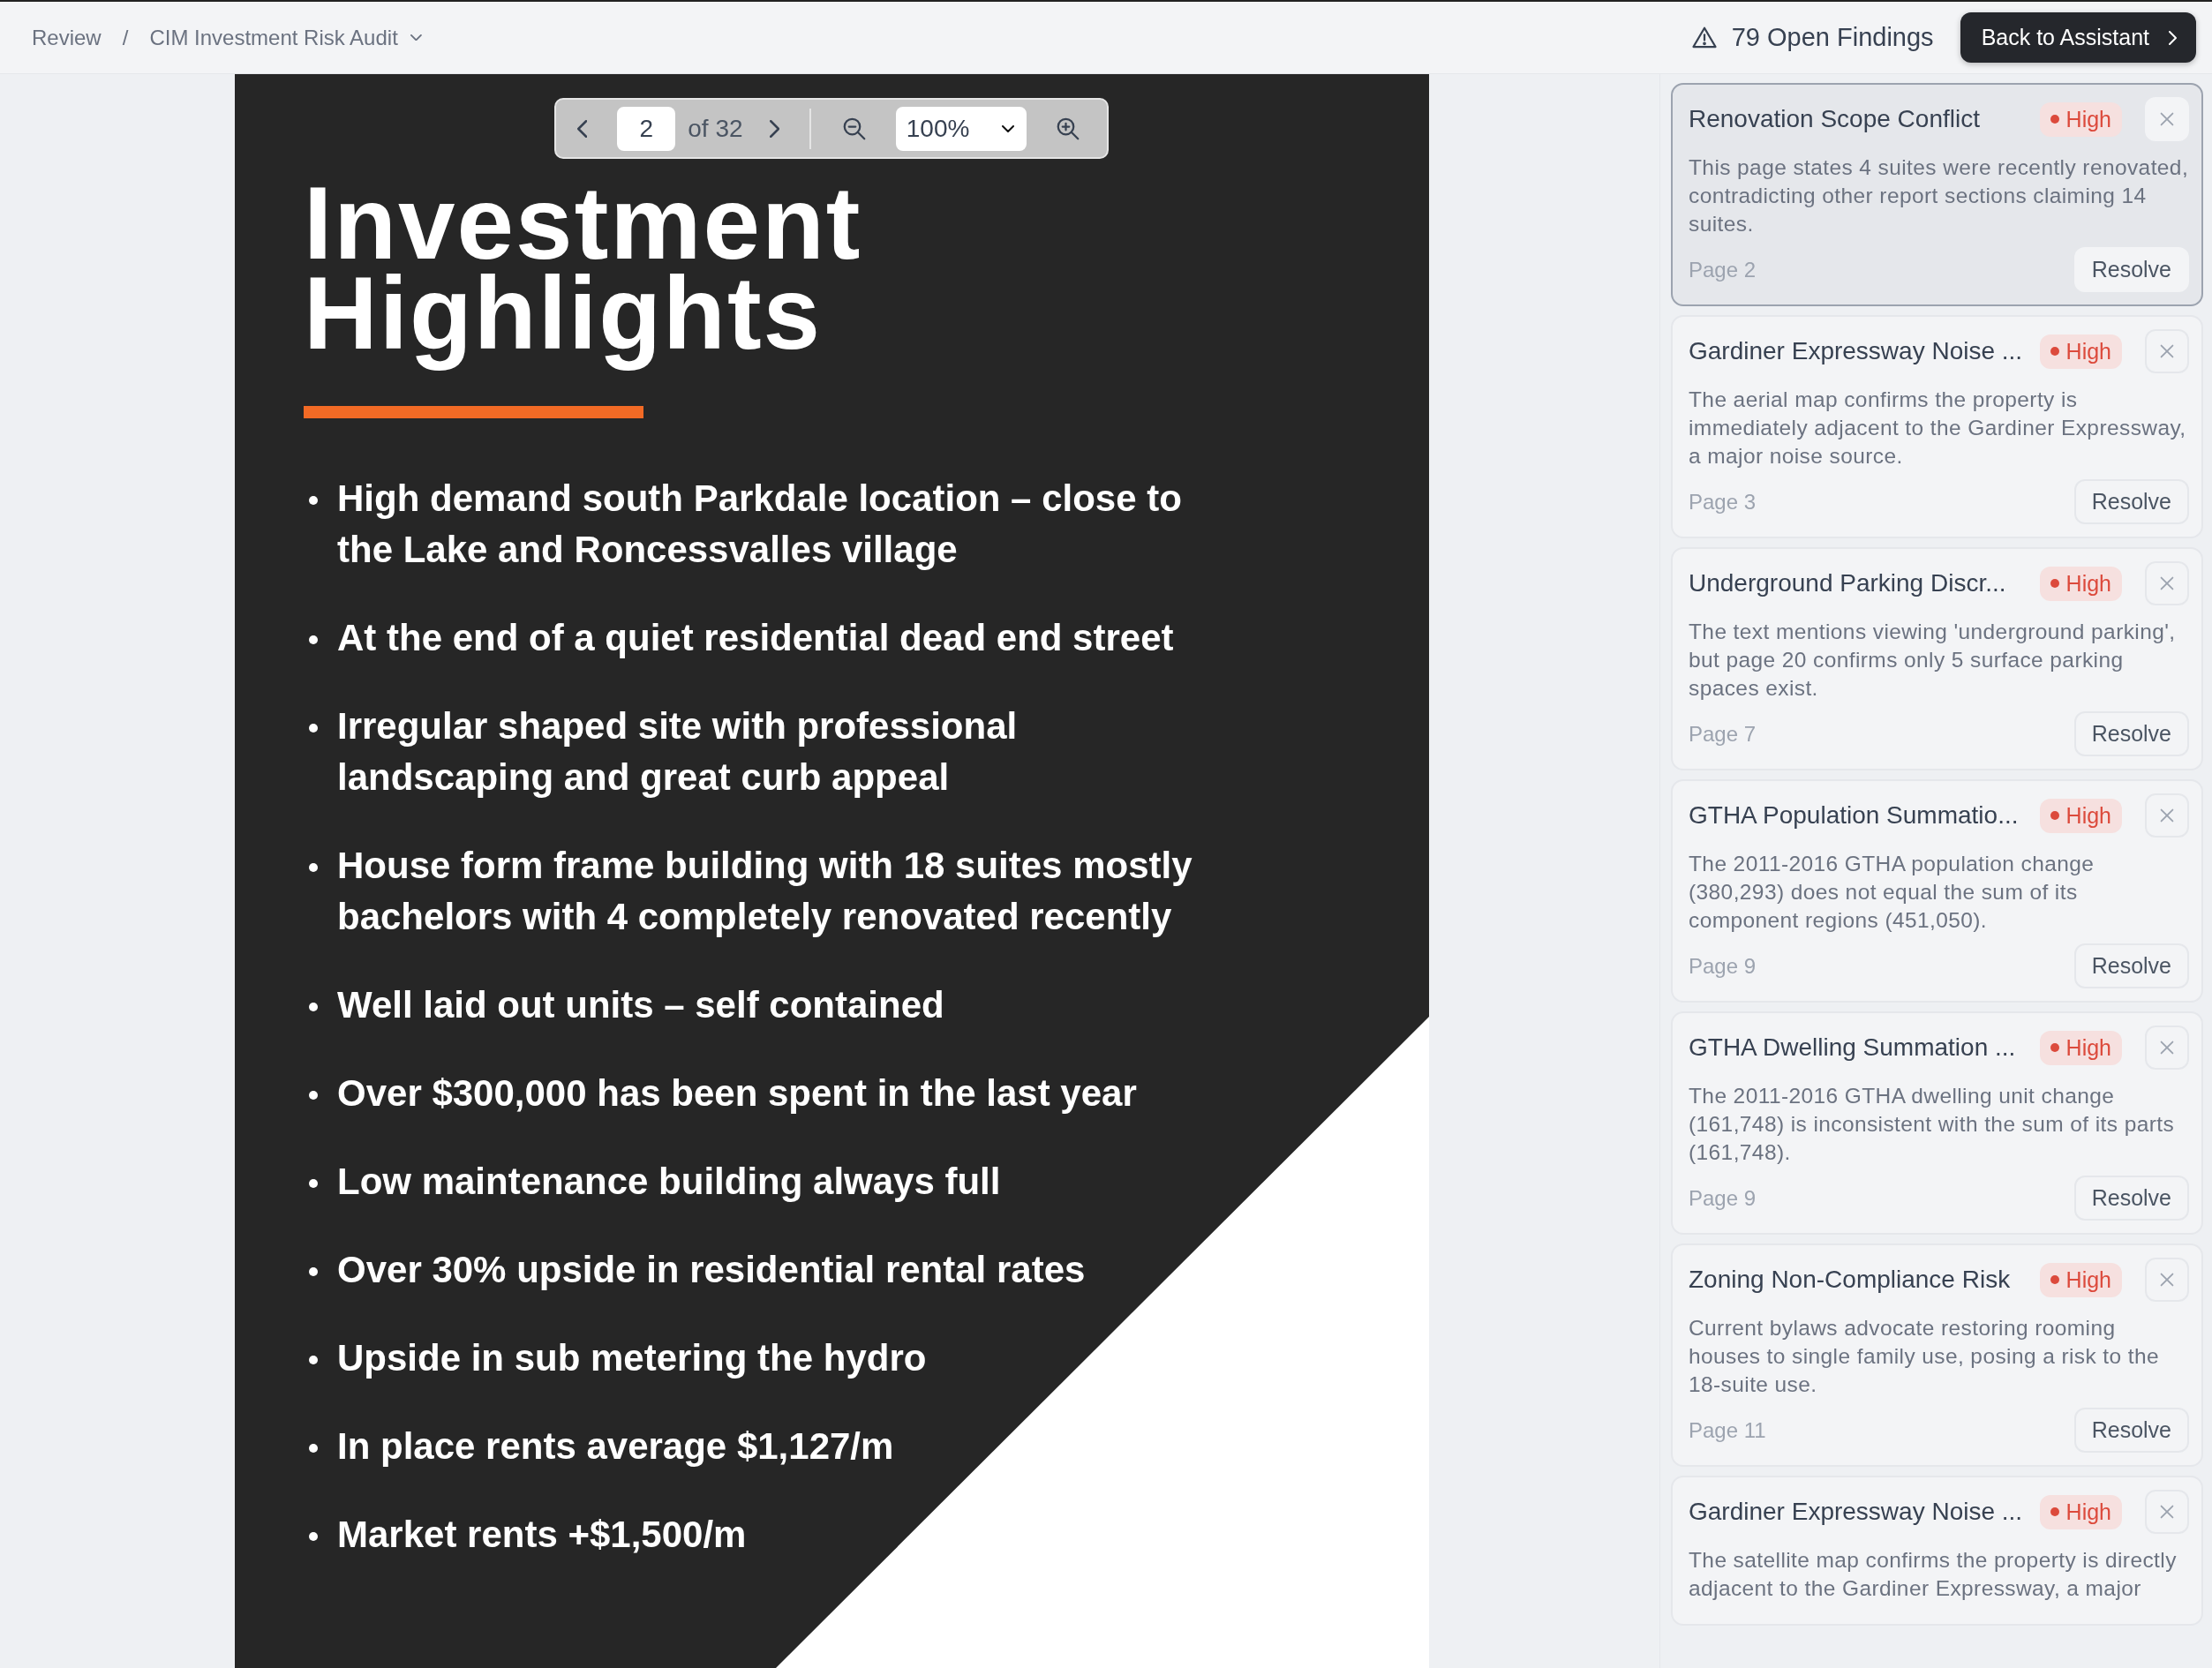  Describe the element at coordinates (583, 270) in the screenshot. I see `page-title: Investment Highlights` at that location.